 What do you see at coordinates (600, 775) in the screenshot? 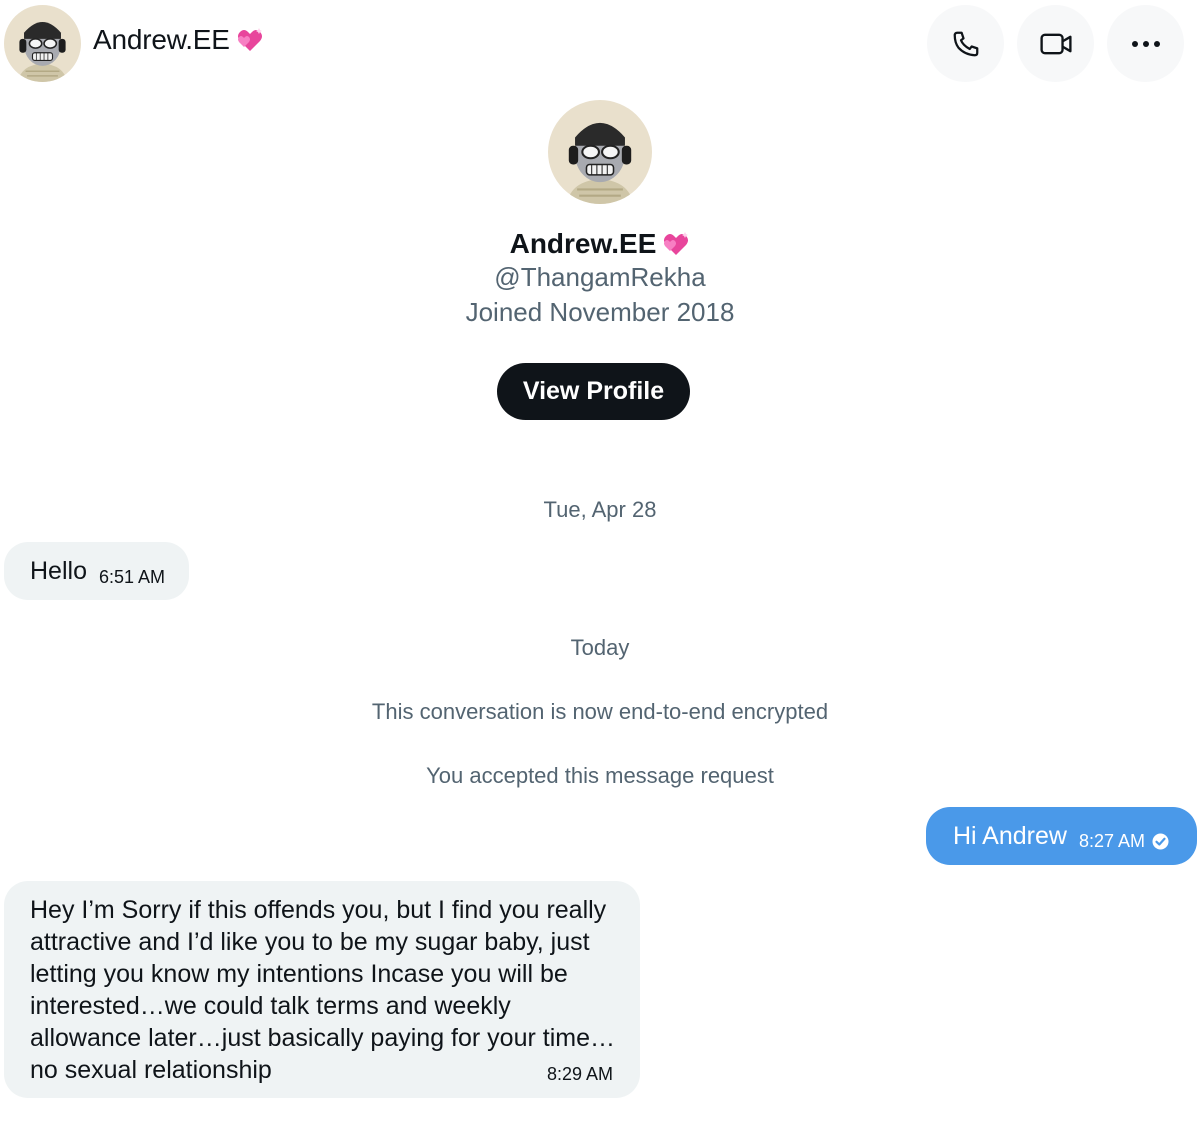
I see `request-accepted-notice: You accepted this message request` at bounding box center [600, 775].